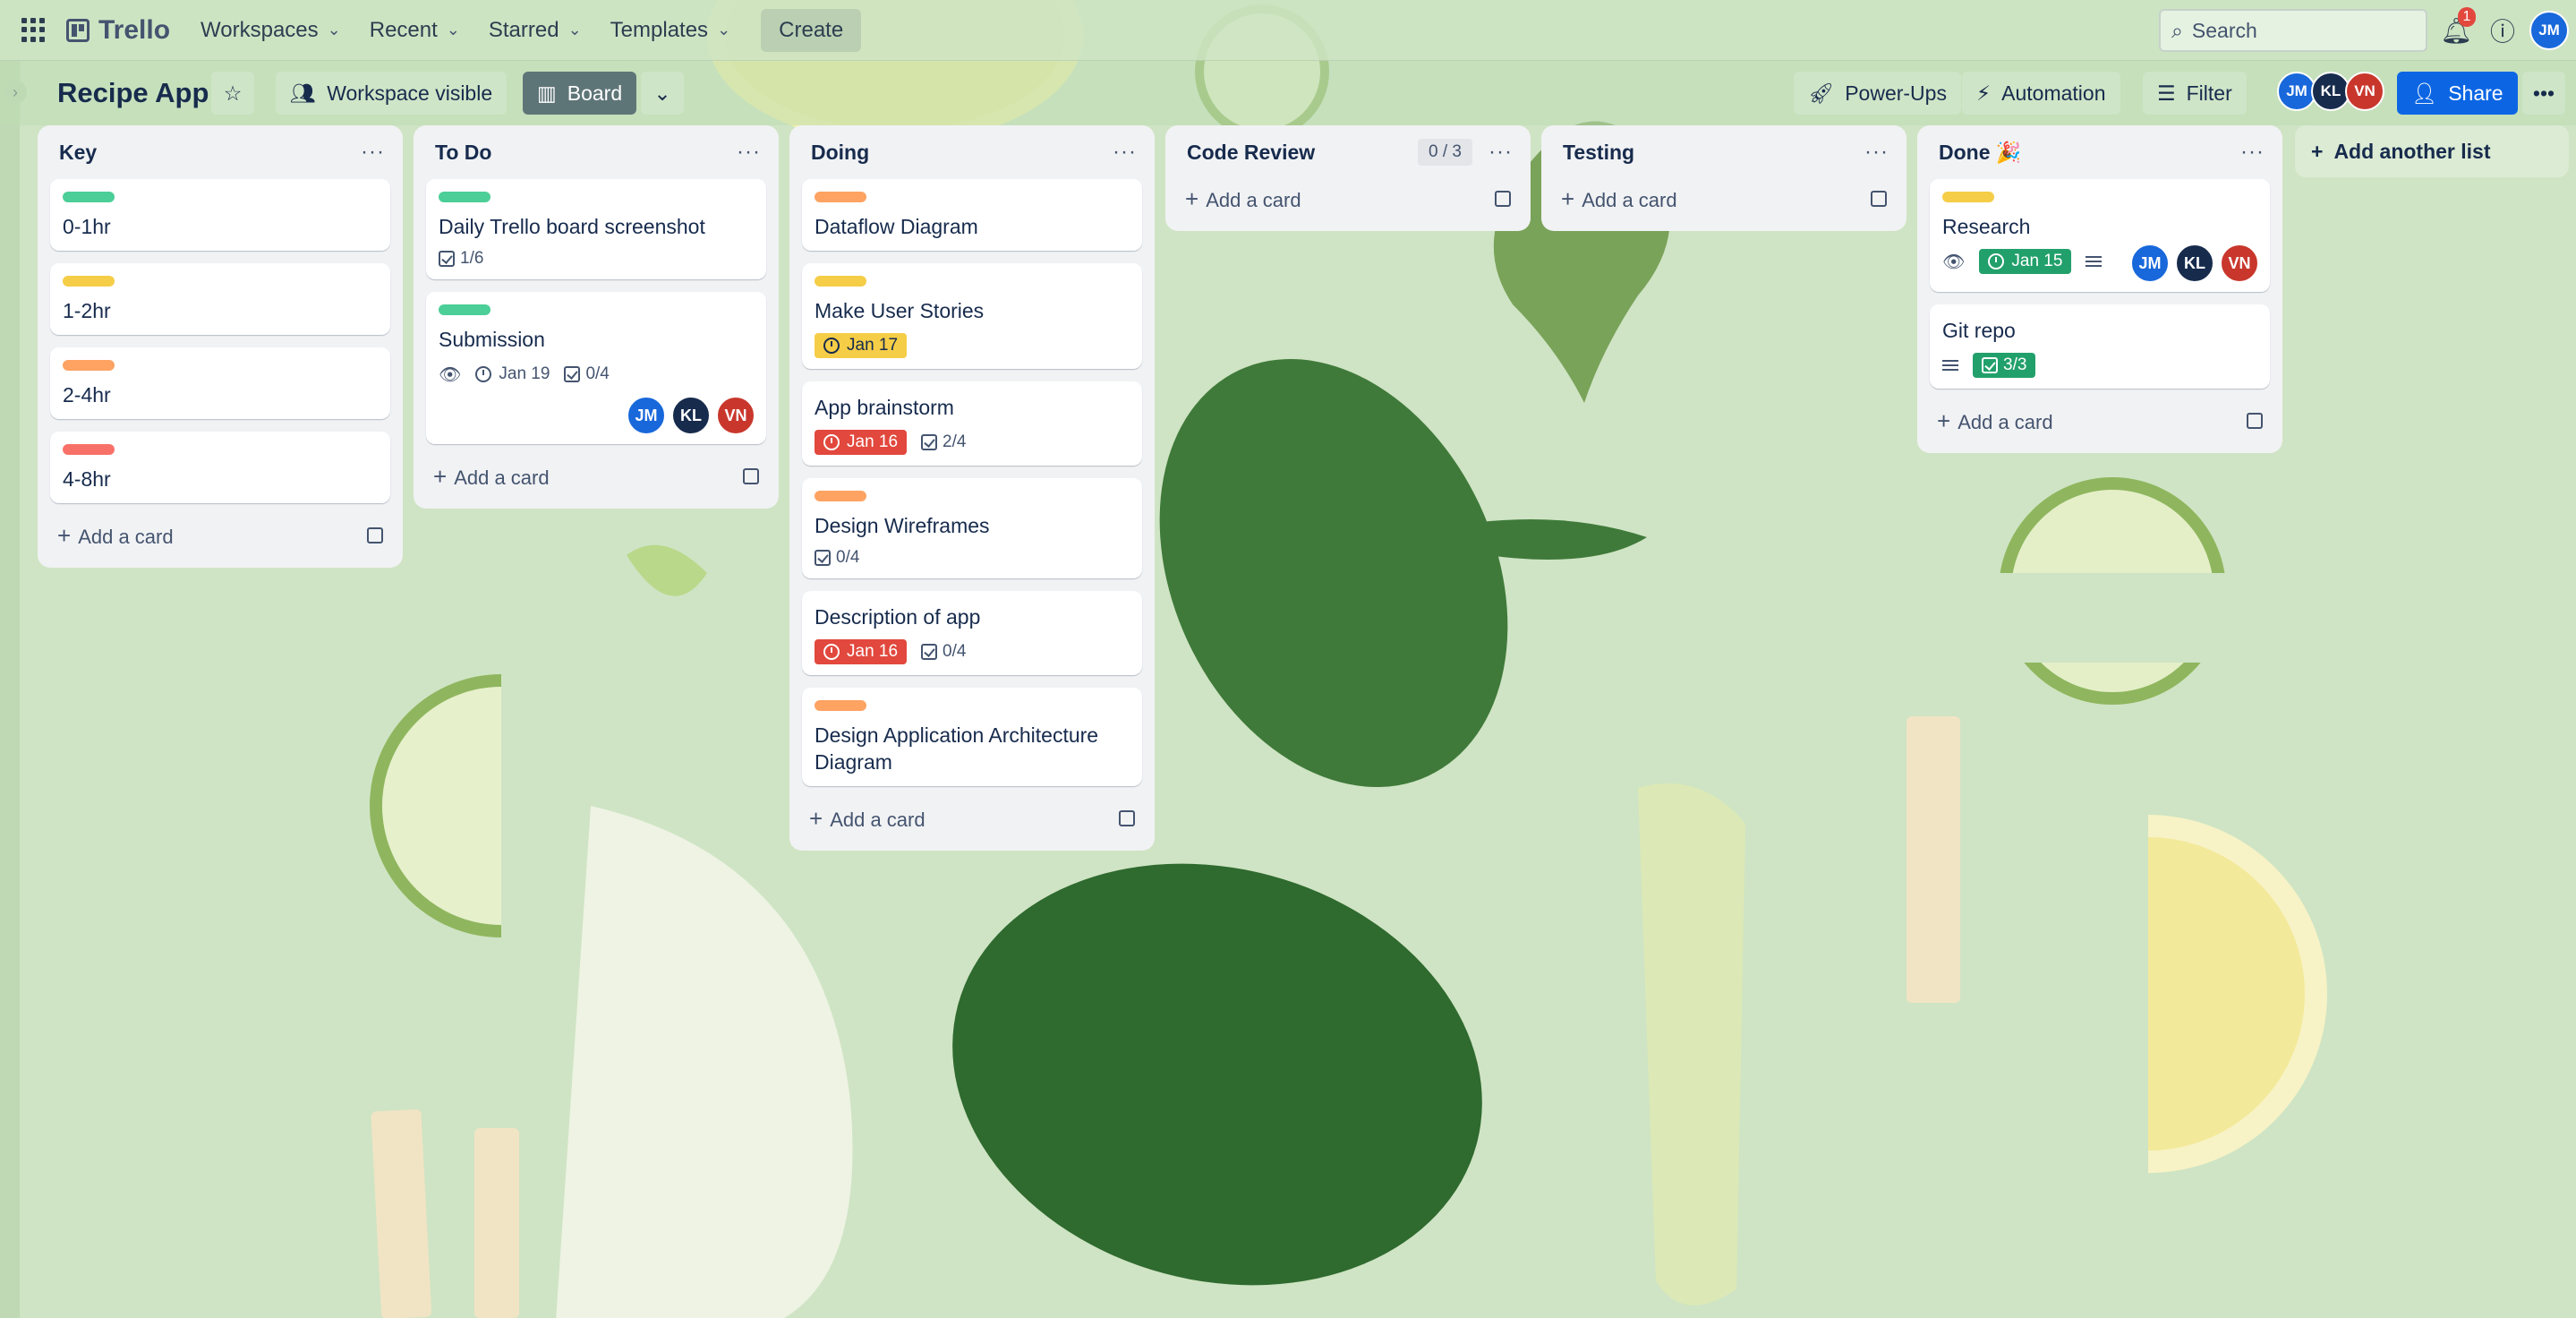 Image resolution: width=2576 pixels, height=1318 pixels. What do you see at coordinates (972, 423) in the screenshot?
I see `card: App brainstorm Jan 16 2/4` at bounding box center [972, 423].